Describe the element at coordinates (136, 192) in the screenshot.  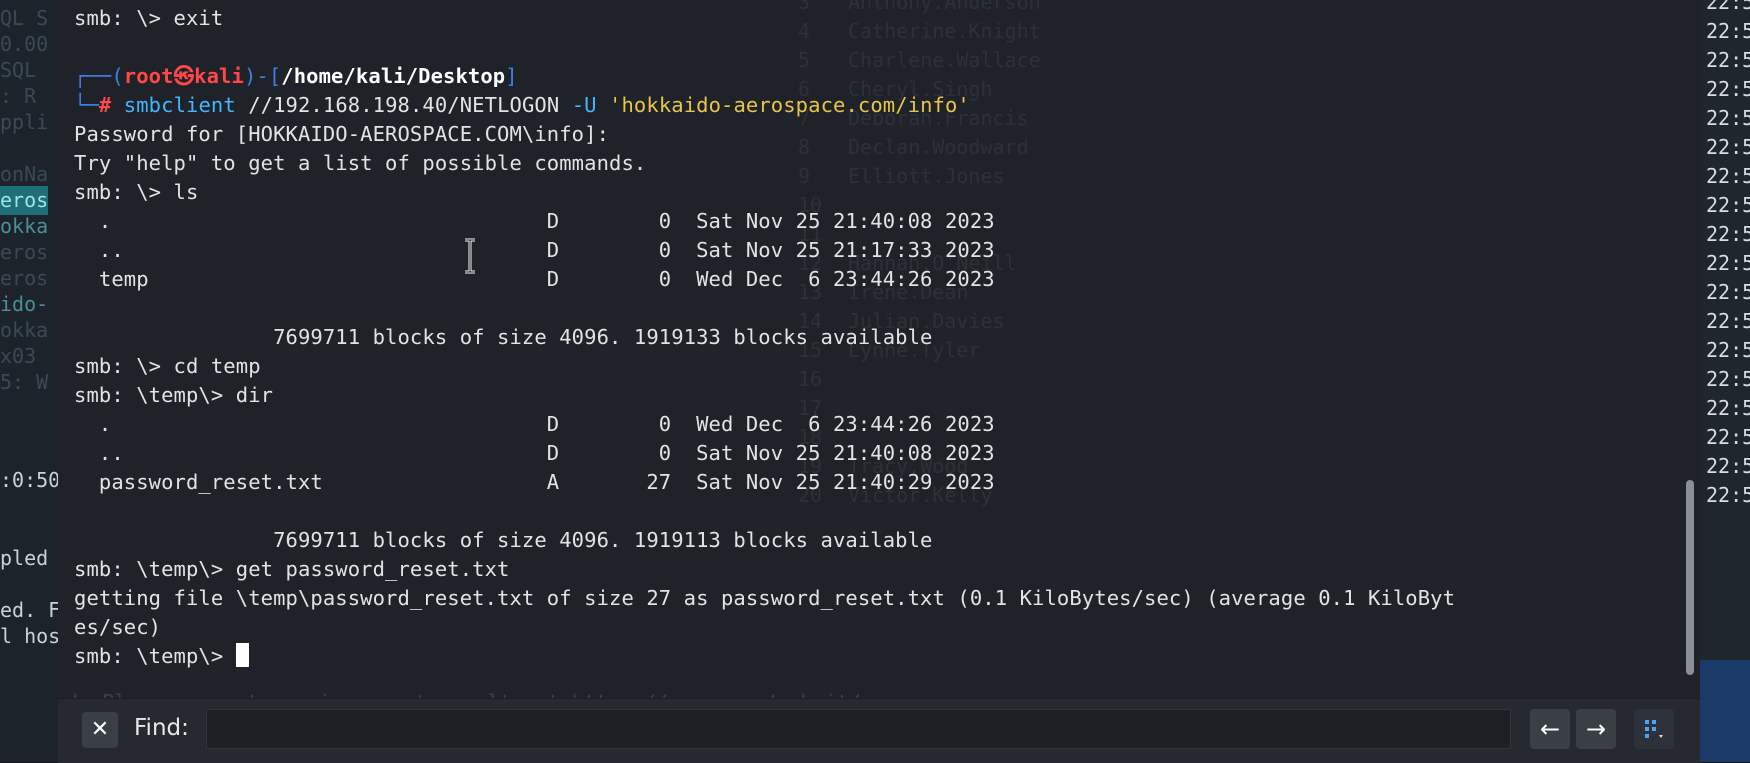
I see `terminal-line: smb: \> ls` at that location.